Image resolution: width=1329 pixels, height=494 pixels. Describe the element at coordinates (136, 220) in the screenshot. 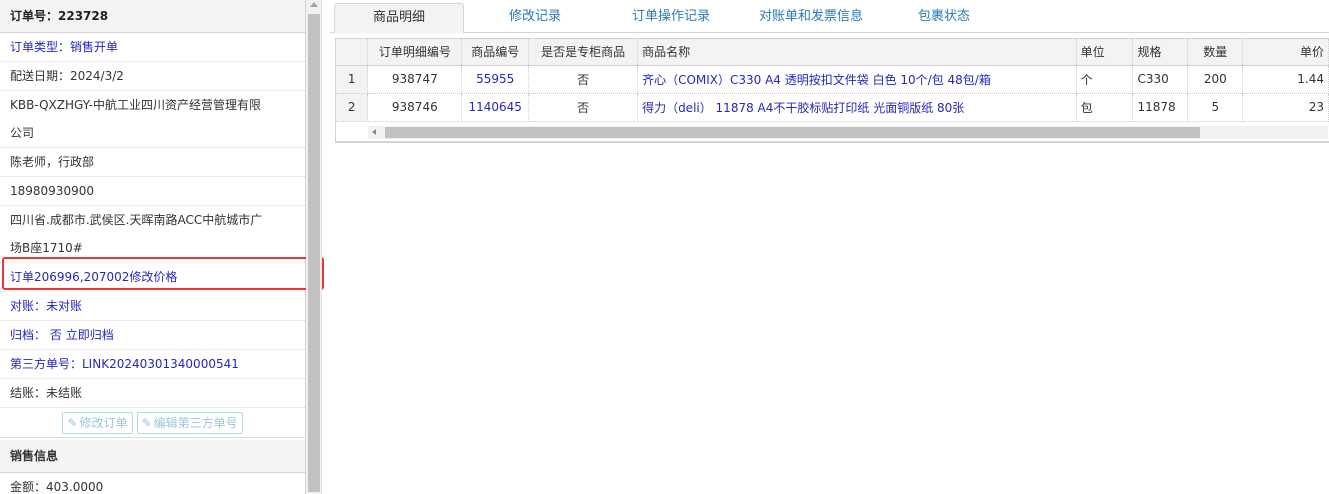

I see `address-line1: 四川省.成都市.武侯区.天晖南路ACC中航城市广` at that location.